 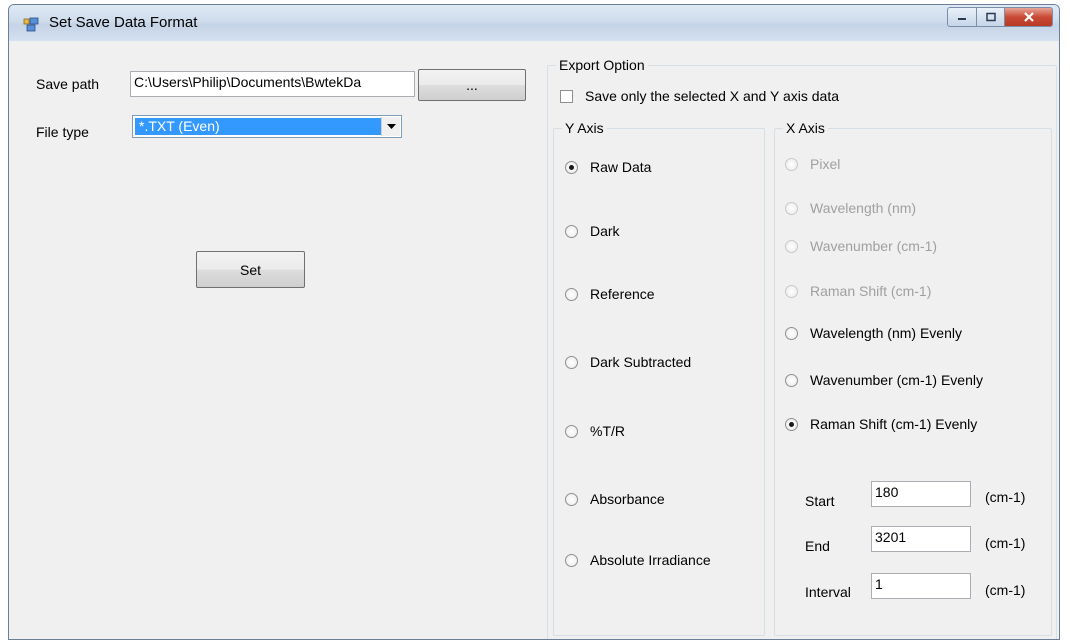 I want to click on y-axis-option: Reference, so click(x=610, y=294).